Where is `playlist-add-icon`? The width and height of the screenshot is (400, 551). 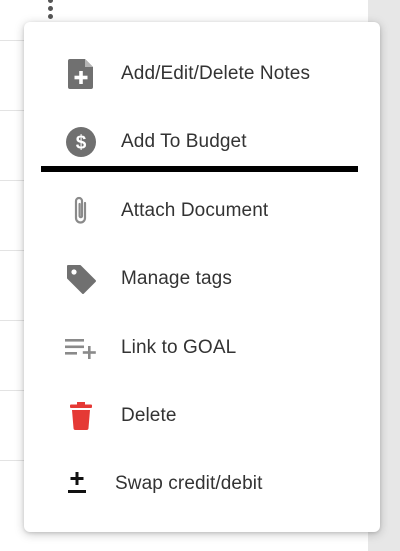
playlist-add-icon is located at coordinates (81, 348).